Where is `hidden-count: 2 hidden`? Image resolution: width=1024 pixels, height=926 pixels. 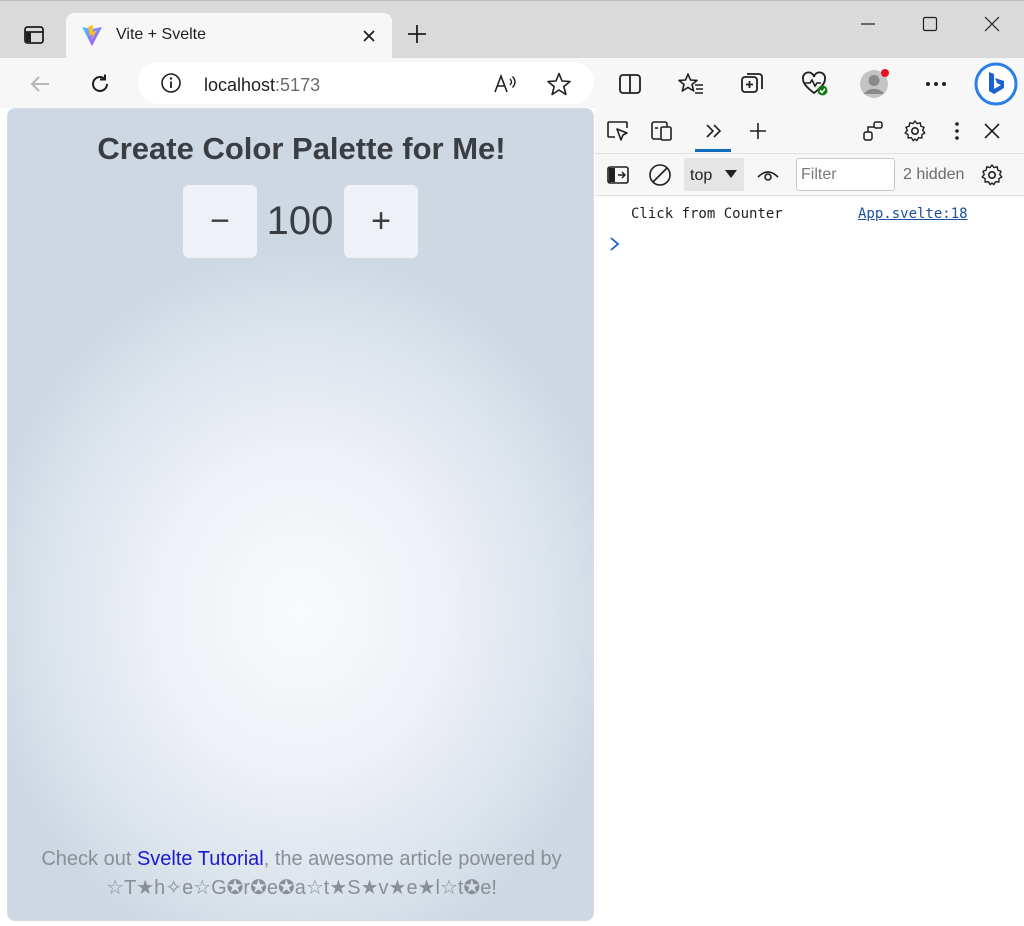 hidden-count: 2 hidden is located at coordinates (933, 175).